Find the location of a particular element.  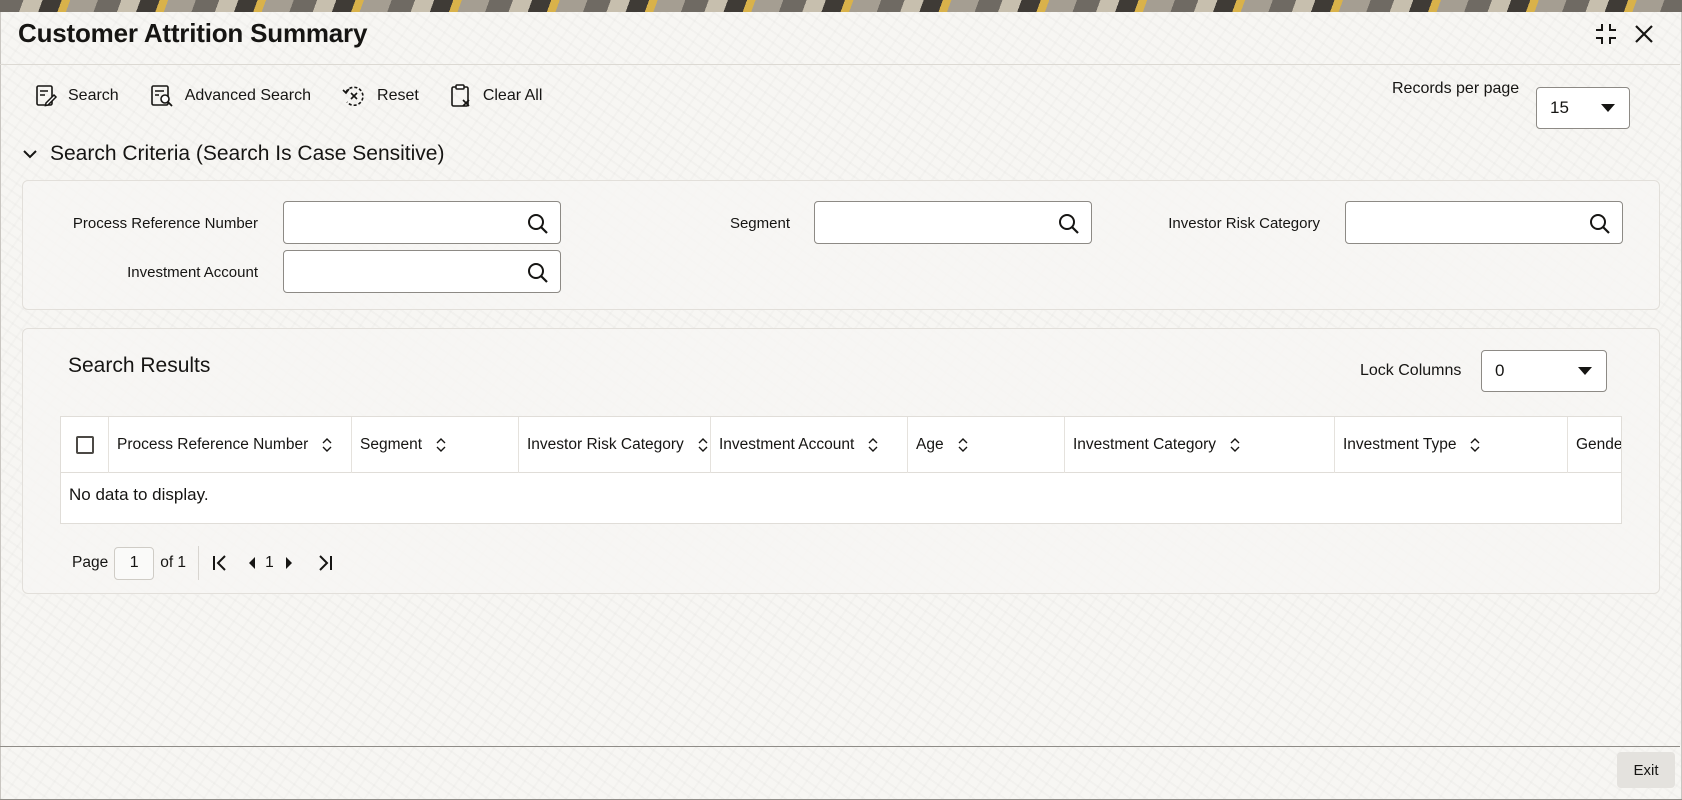

exit-button-label: Exit is located at coordinates (1646, 770).